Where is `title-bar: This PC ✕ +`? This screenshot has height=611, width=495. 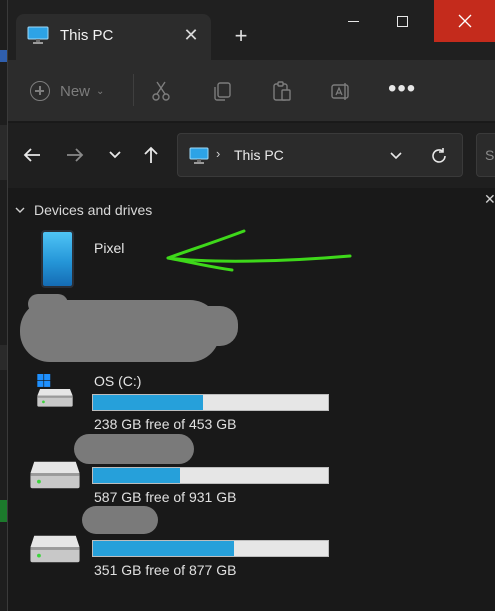
title-bar: This PC ✕ + is located at coordinates (251, 30).